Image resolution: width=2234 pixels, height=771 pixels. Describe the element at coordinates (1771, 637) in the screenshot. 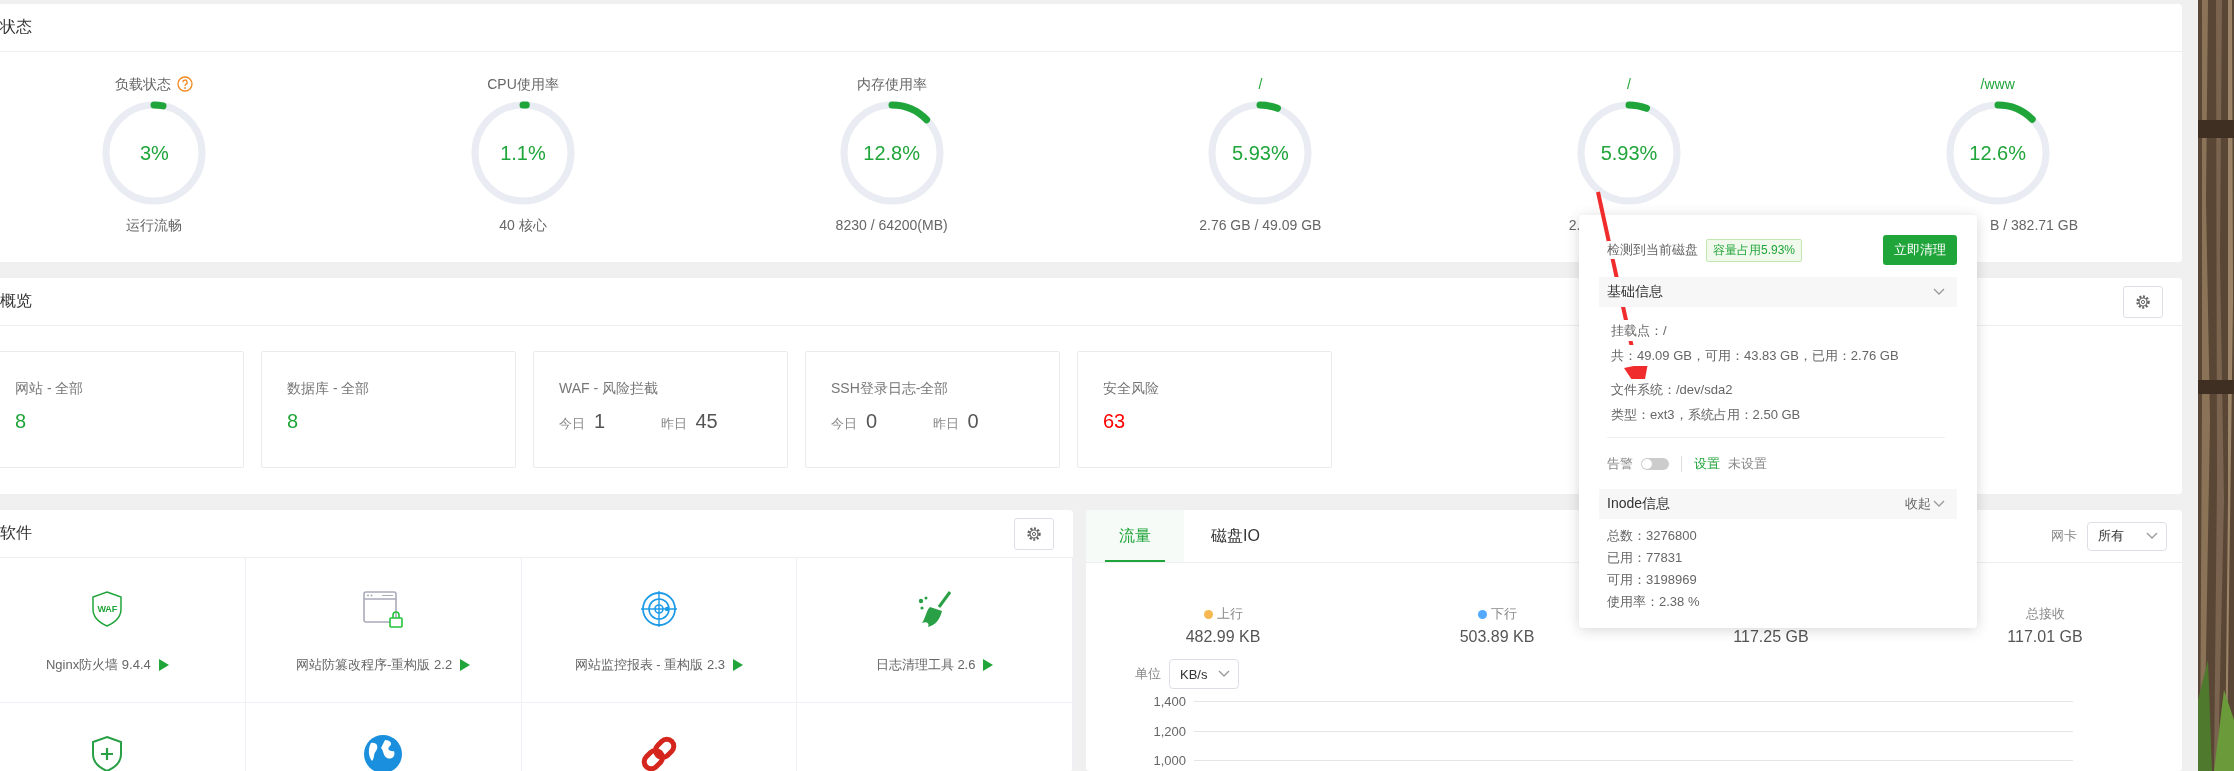

I see `stat-value: 117.25 GB` at that location.